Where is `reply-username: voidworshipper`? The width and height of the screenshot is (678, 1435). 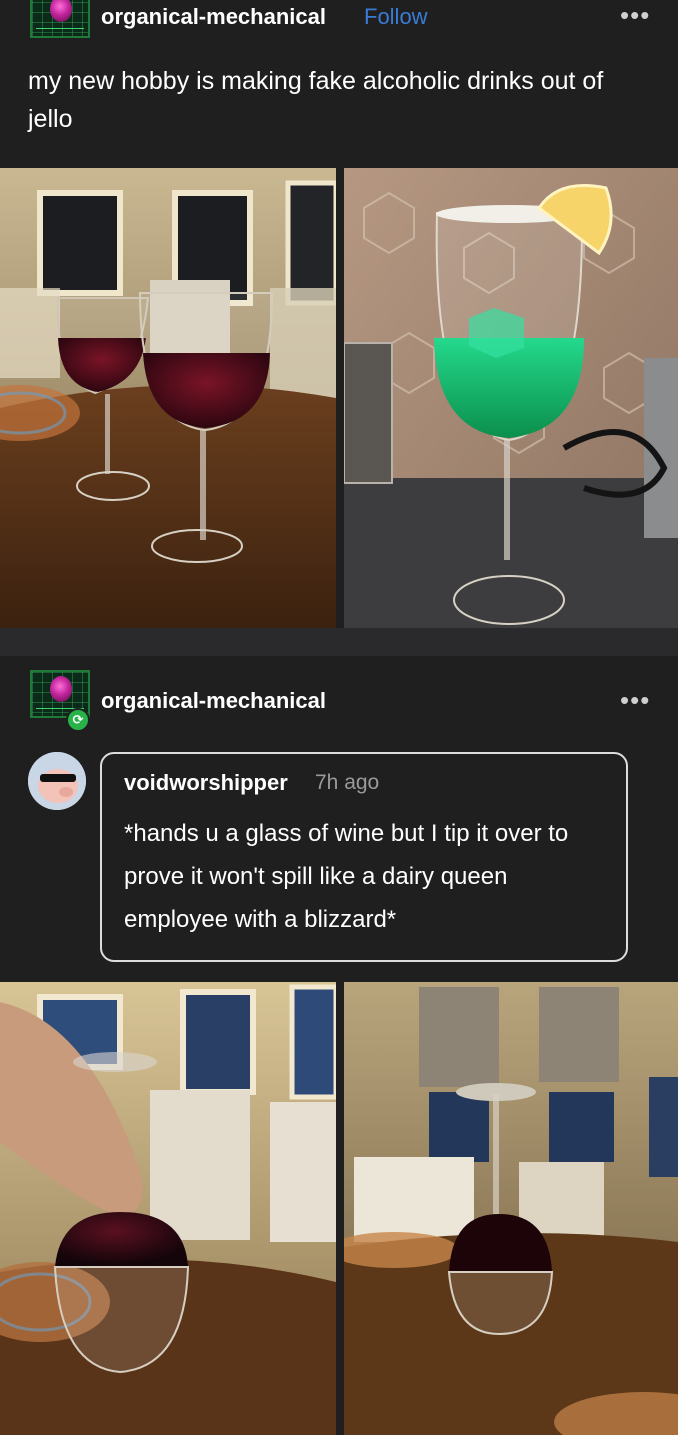
reply-username: voidworshipper is located at coordinates (206, 783).